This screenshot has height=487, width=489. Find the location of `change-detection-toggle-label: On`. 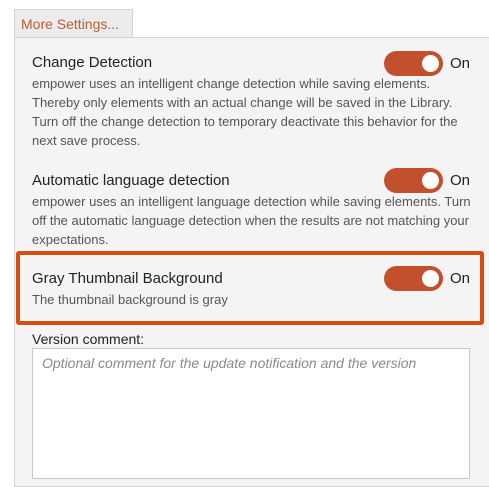

change-detection-toggle-label: On is located at coordinates (460, 63).